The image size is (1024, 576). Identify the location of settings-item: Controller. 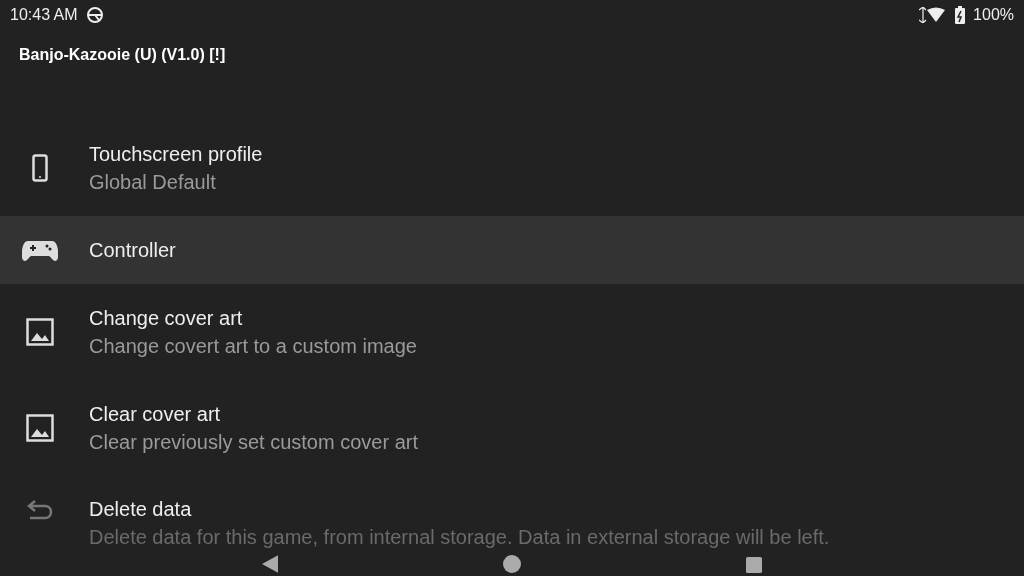
(512, 250).